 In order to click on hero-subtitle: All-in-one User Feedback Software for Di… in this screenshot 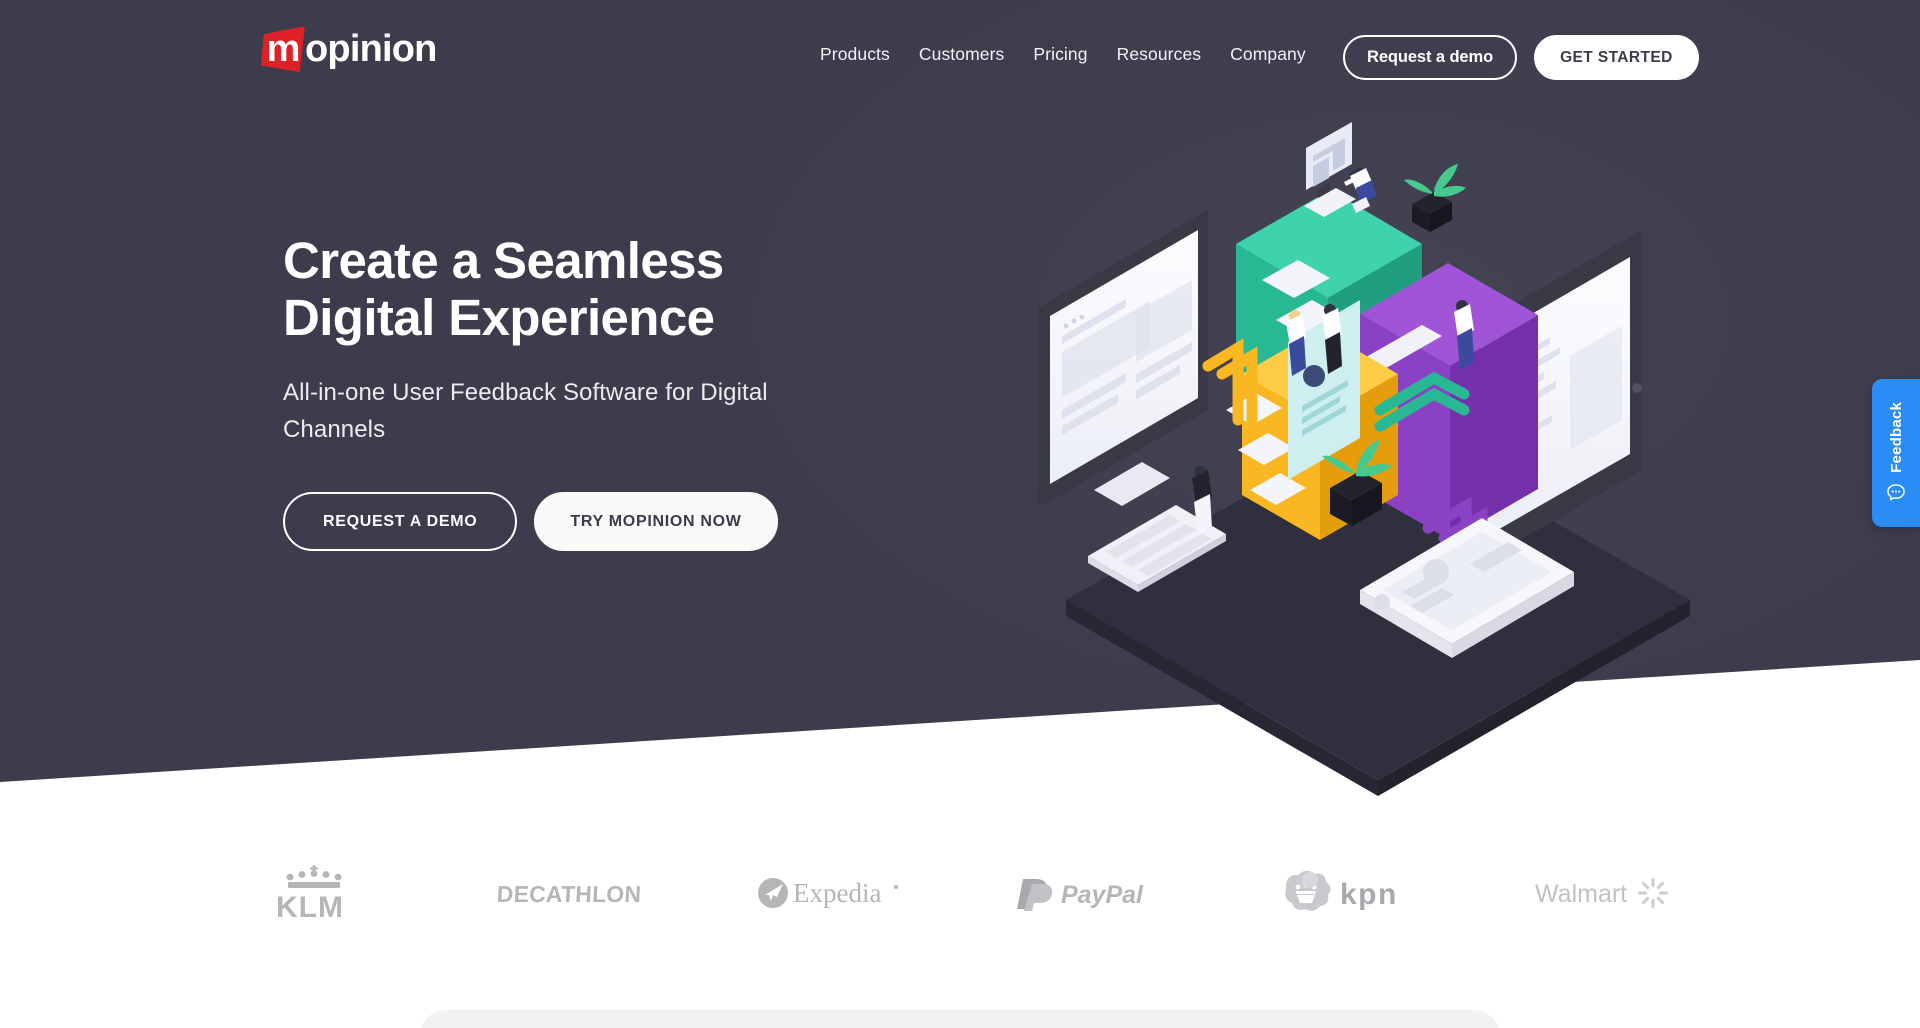, I will do `click(525, 411)`.